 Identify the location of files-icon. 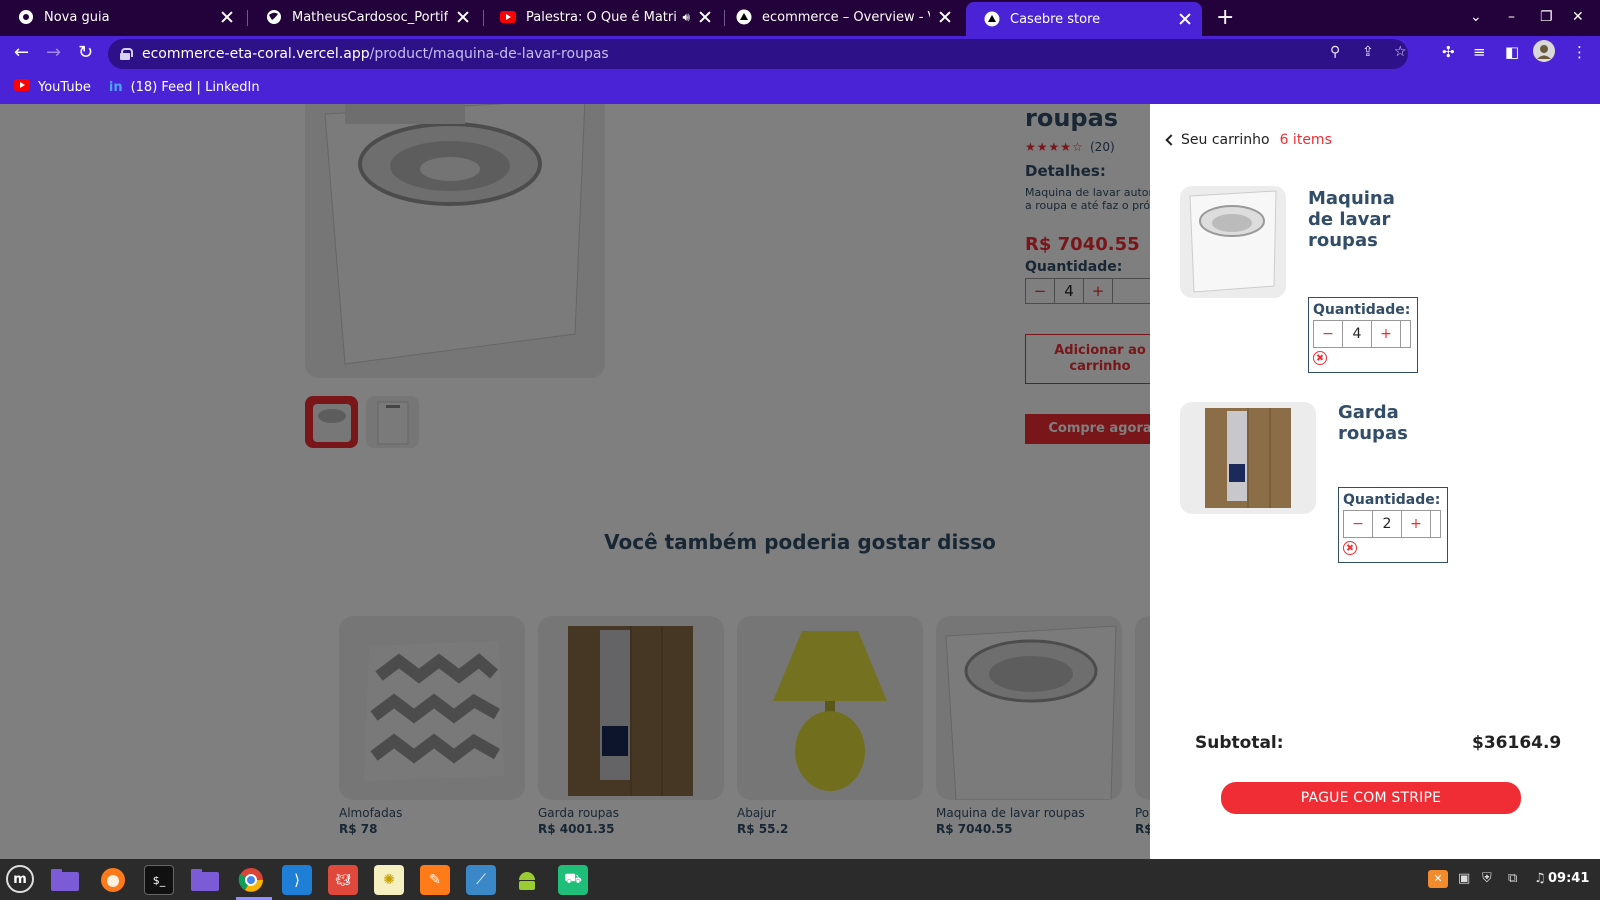
(65, 880).